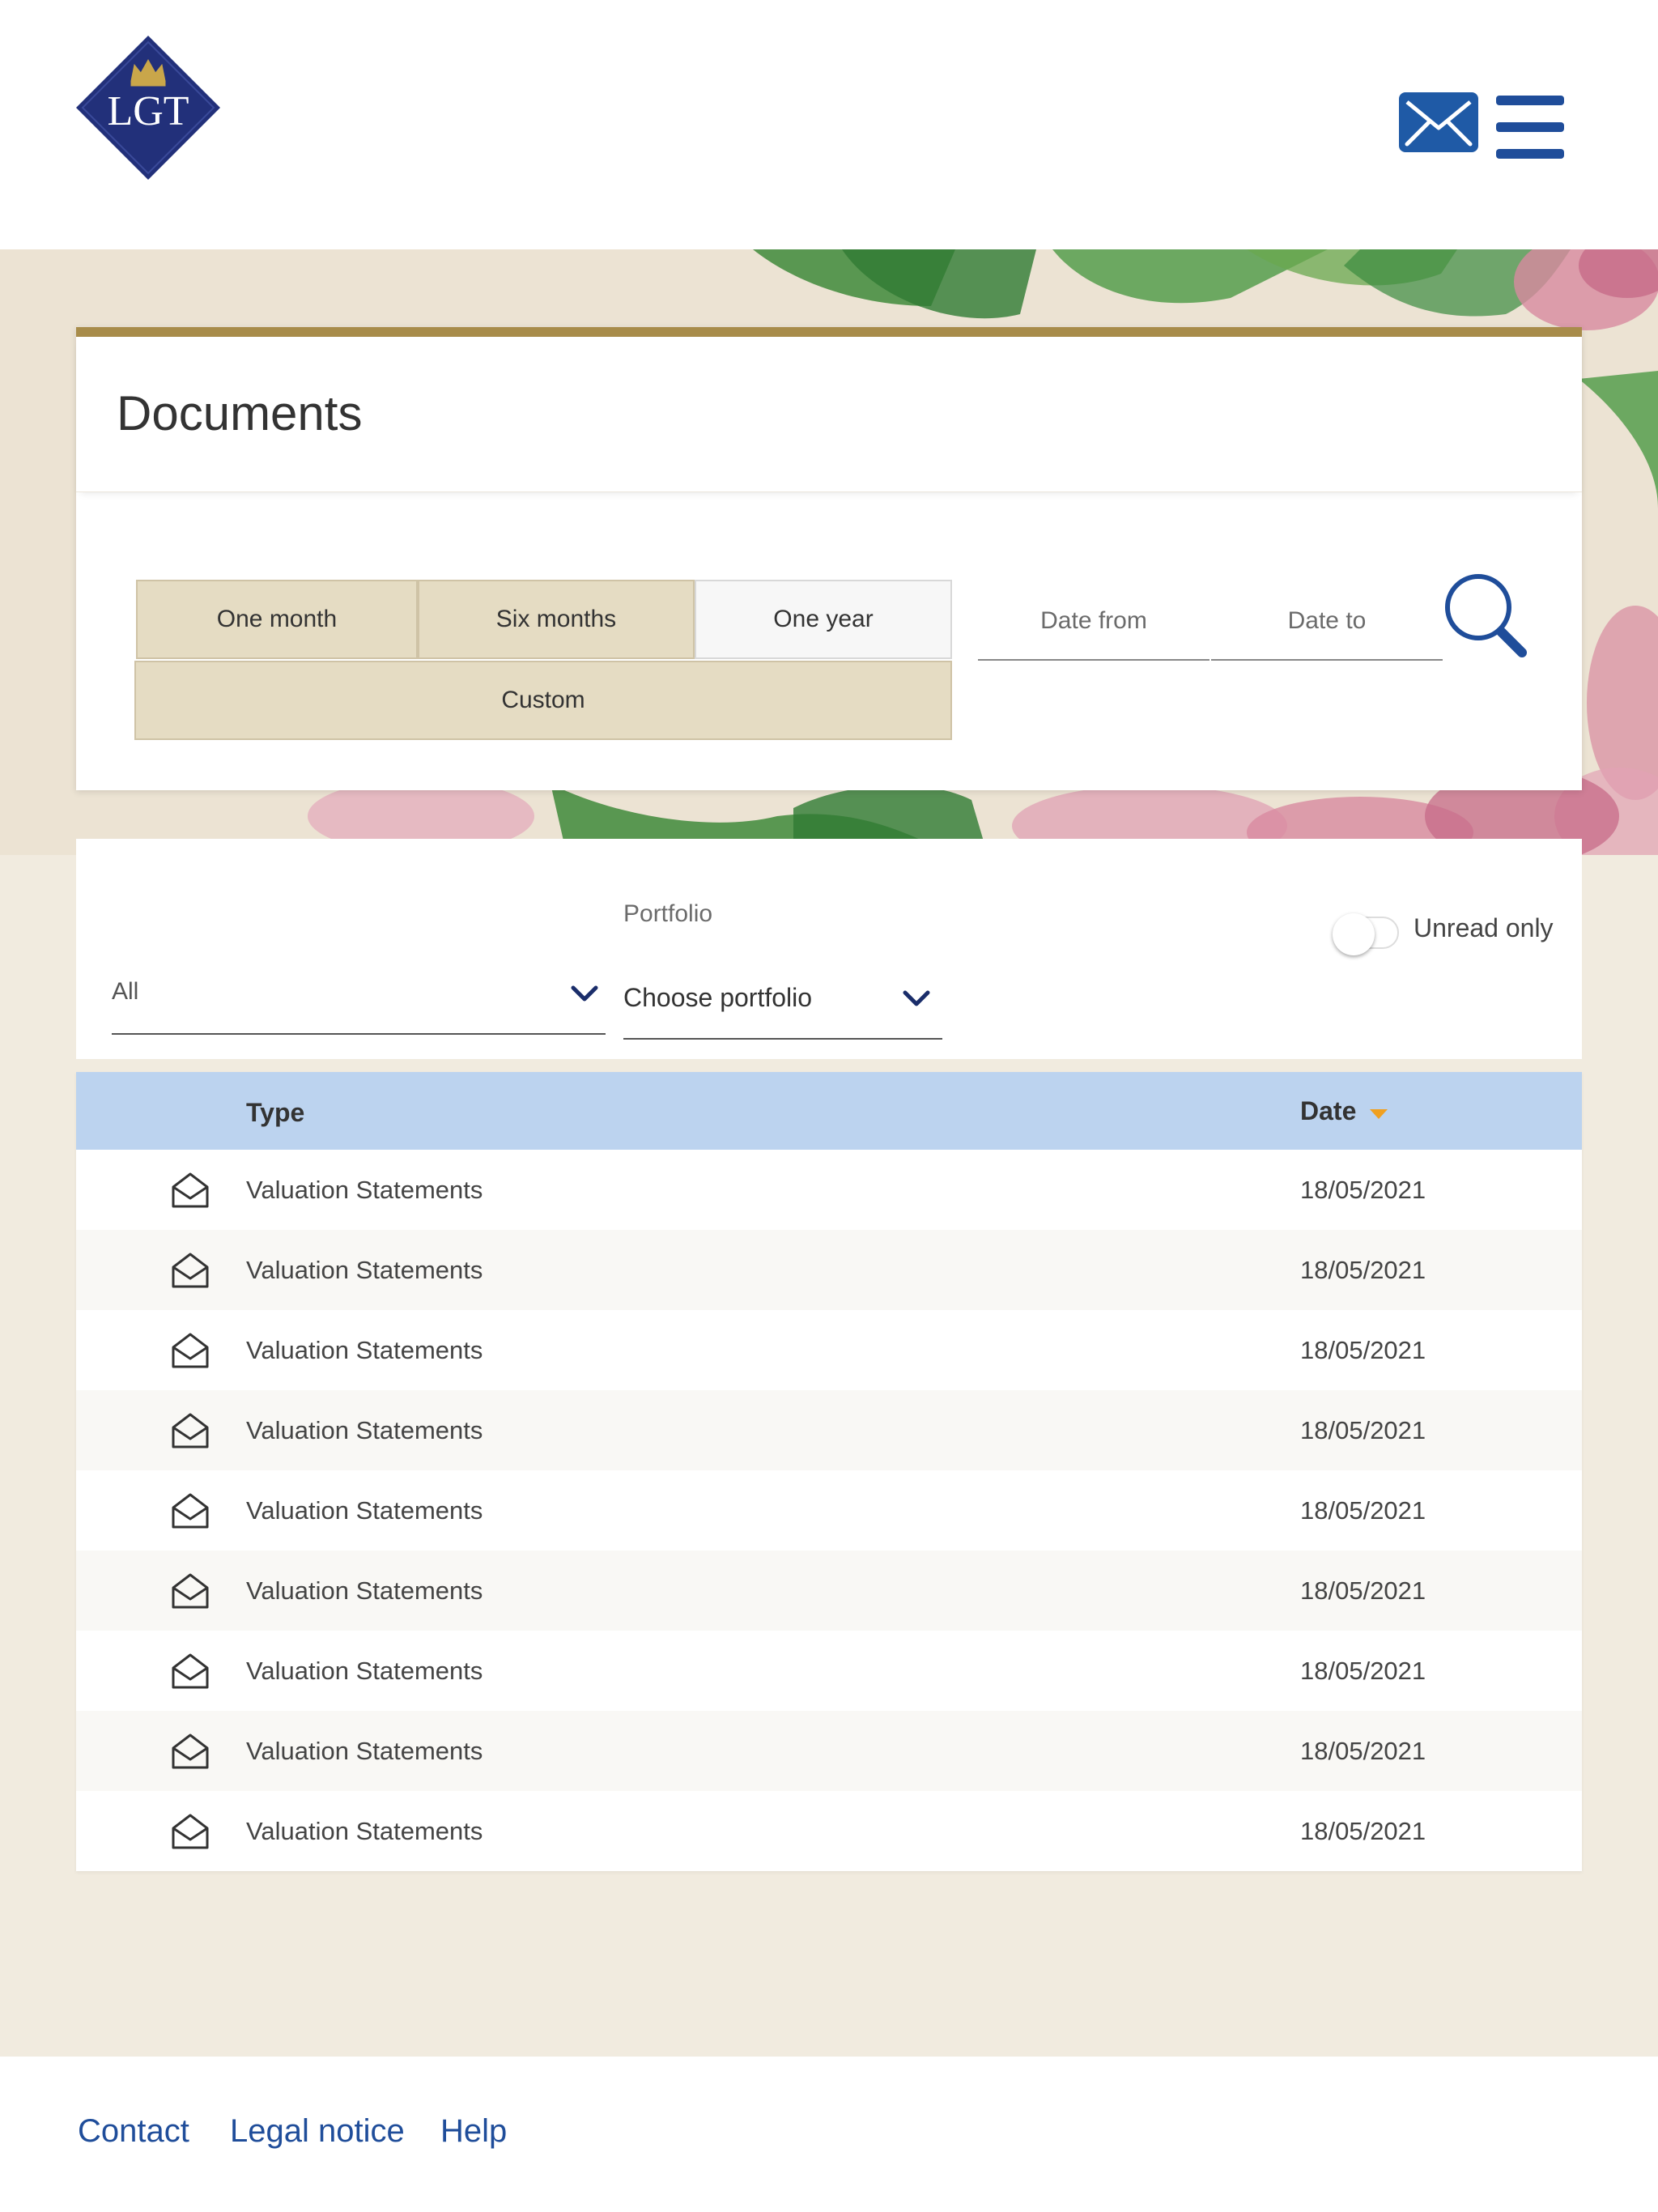 The width and height of the screenshot is (1658, 2212). I want to click on period-one-year-button: One year, so click(823, 619).